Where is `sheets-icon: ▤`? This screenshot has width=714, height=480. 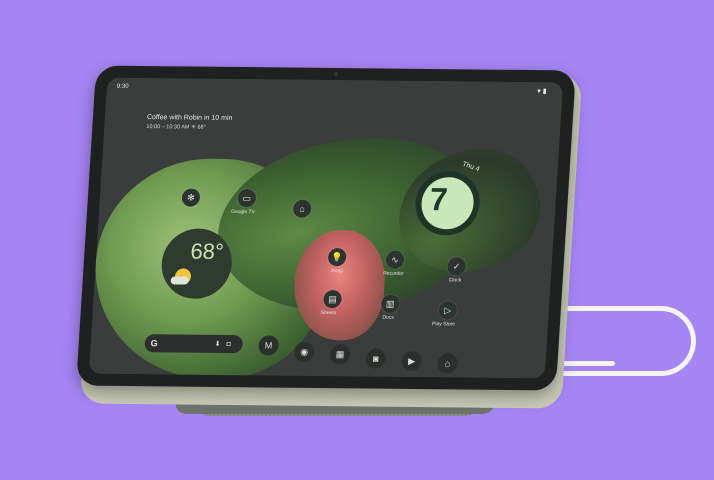 sheets-icon: ▤ is located at coordinates (332, 298).